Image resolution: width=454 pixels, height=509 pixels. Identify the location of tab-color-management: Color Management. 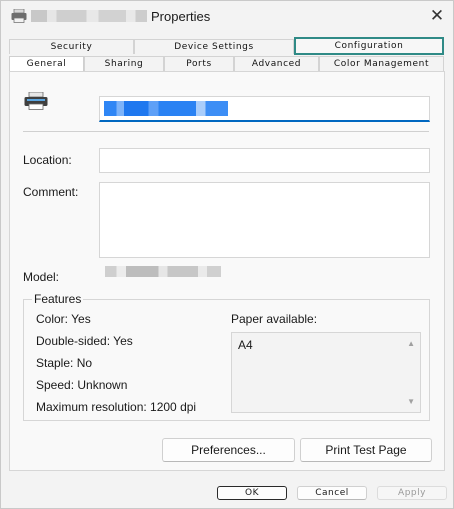
(381, 63).